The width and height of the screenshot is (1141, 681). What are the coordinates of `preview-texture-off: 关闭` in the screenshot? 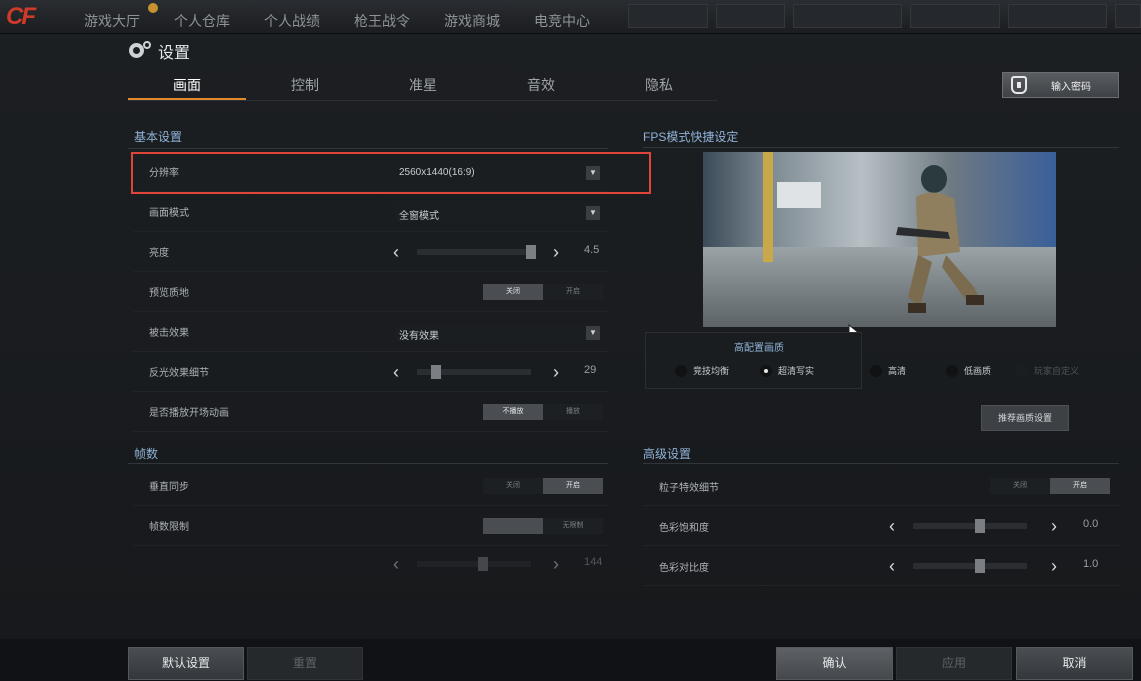 It's located at (513, 292).